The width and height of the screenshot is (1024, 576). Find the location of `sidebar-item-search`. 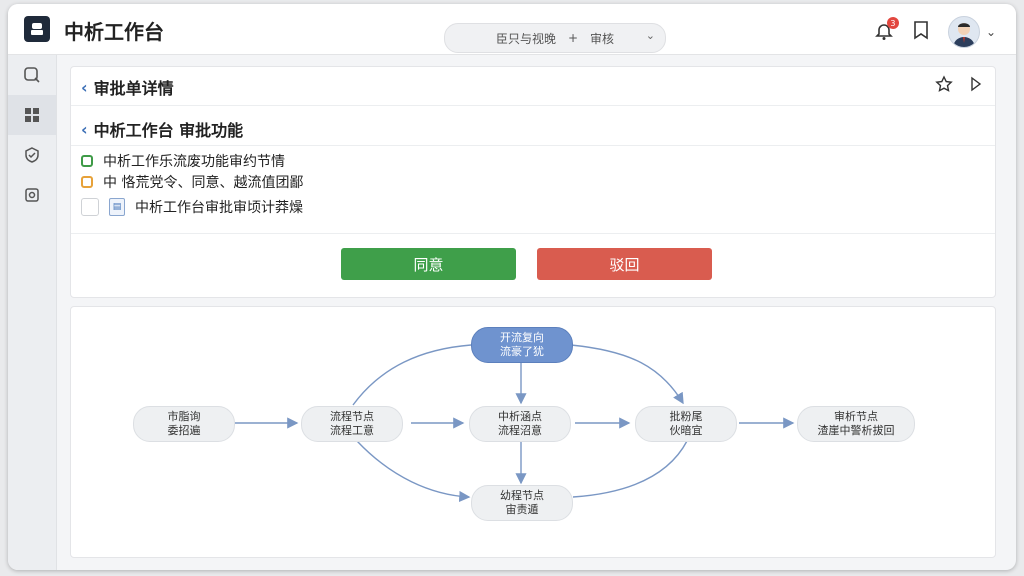

sidebar-item-search is located at coordinates (32, 75).